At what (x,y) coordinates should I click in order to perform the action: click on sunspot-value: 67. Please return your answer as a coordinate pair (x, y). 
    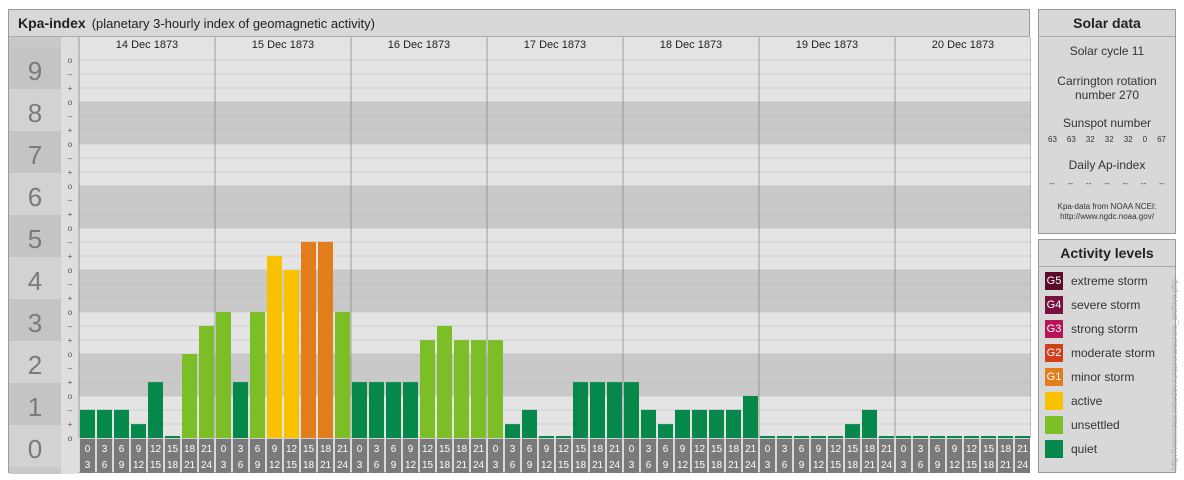
    Looking at the image, I should click on (1161, 139).